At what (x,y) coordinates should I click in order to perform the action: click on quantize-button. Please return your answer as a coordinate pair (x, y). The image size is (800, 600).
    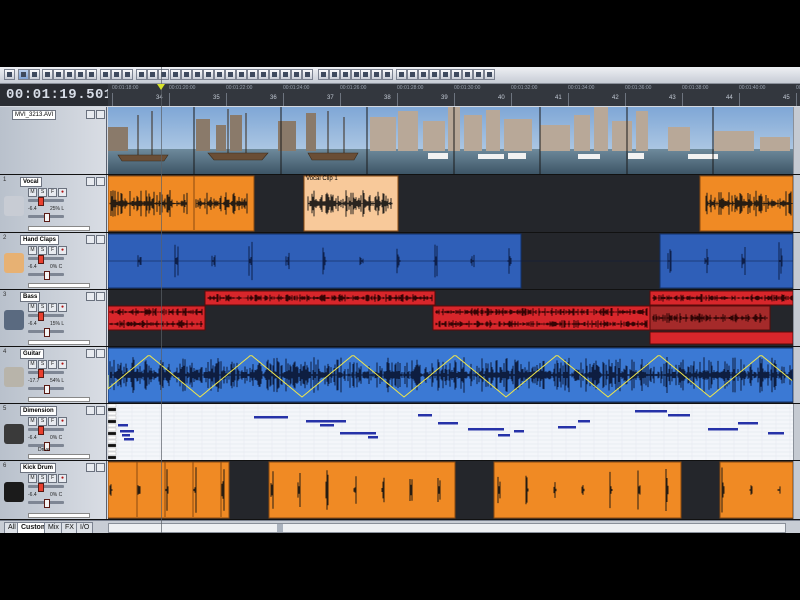
    Looking at the image, I should click on (387, 74).